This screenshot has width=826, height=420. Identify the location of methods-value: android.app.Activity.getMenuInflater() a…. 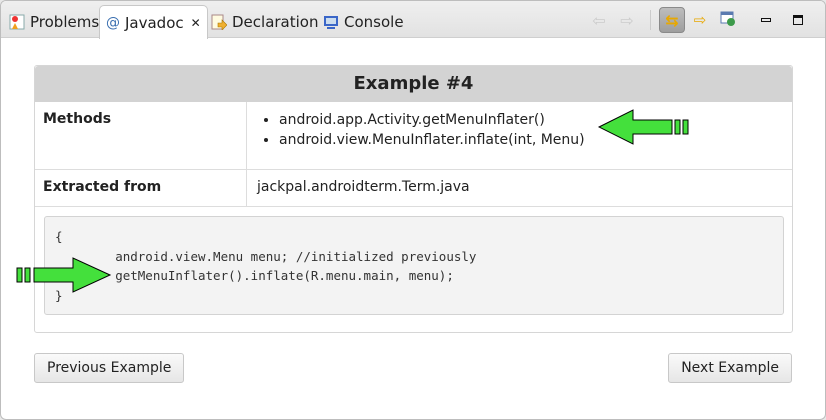
(421, 135).